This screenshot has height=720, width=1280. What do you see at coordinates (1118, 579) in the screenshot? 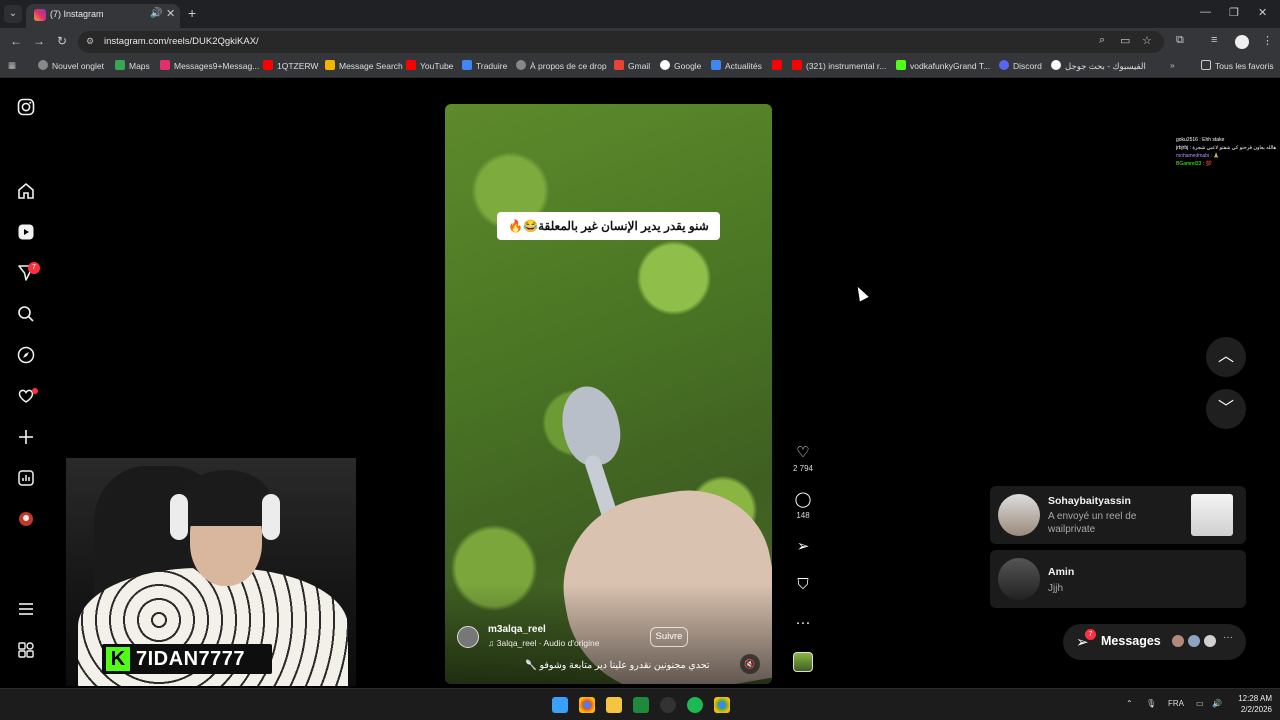
I see `message-notification: Amin Jjjh` at bounding box center [1118, 579].